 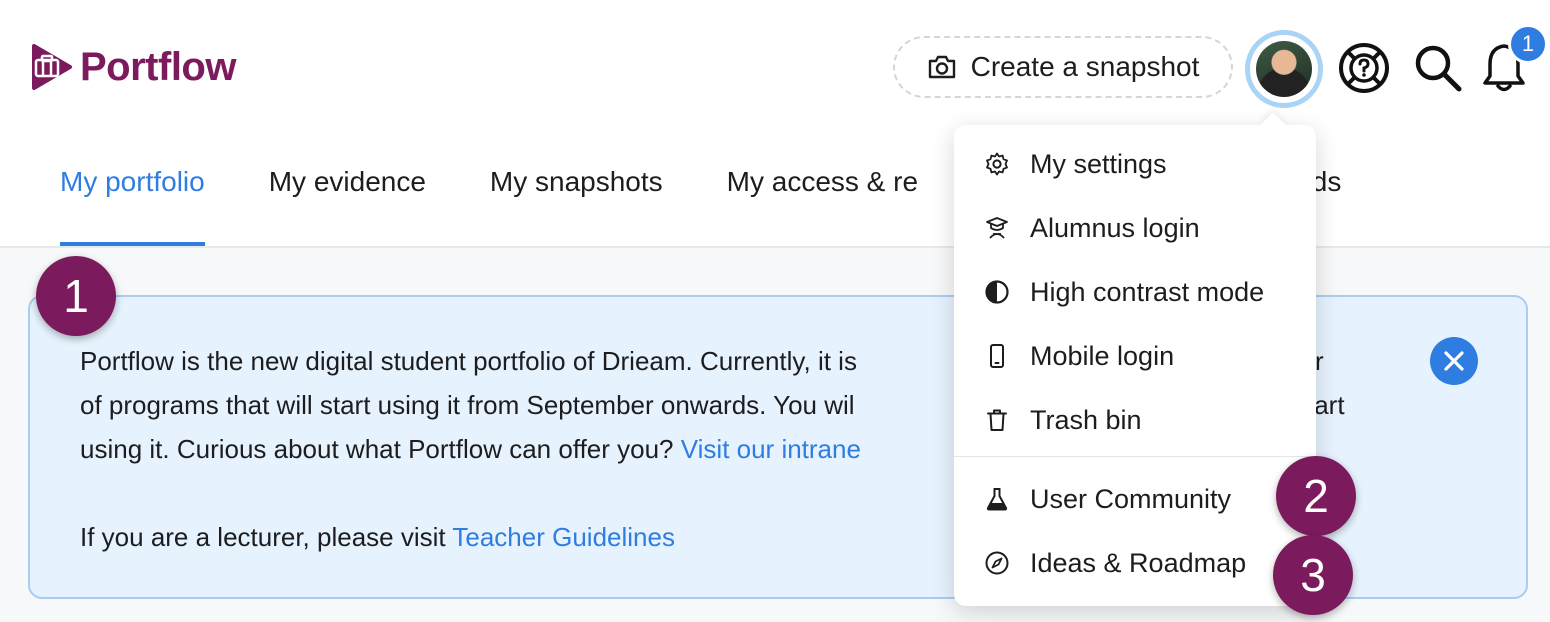 I want to click on avatar, so click(x=1284, y=69).